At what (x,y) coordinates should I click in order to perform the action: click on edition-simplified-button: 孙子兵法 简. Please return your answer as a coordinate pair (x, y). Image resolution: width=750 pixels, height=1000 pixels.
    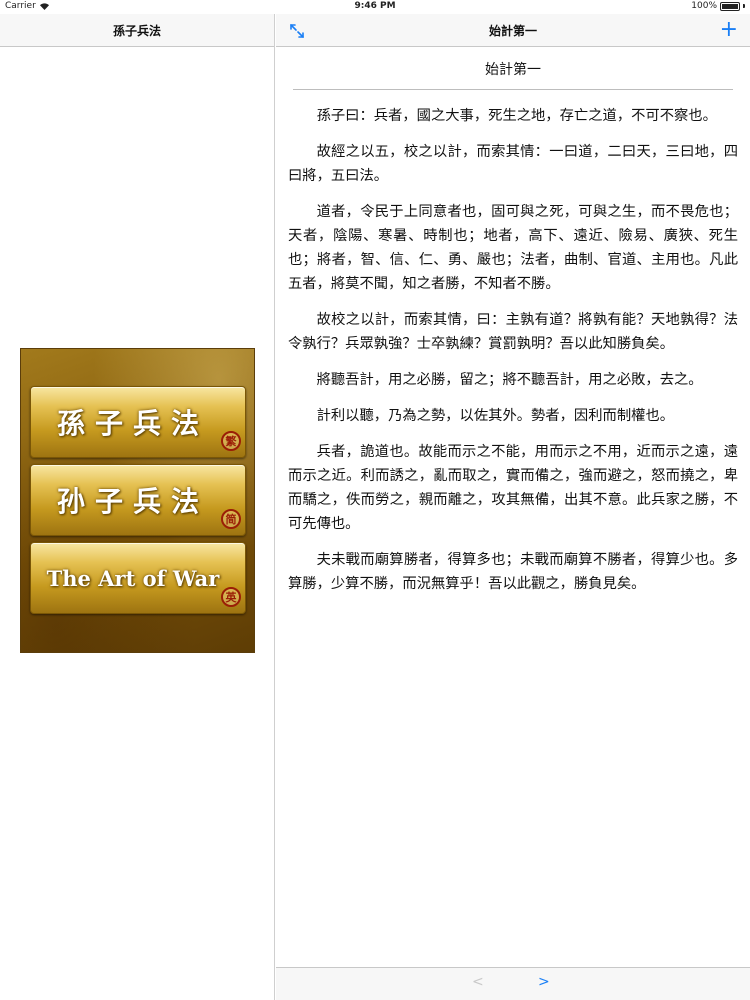
    Looking at the image, I should click on (138, 500).